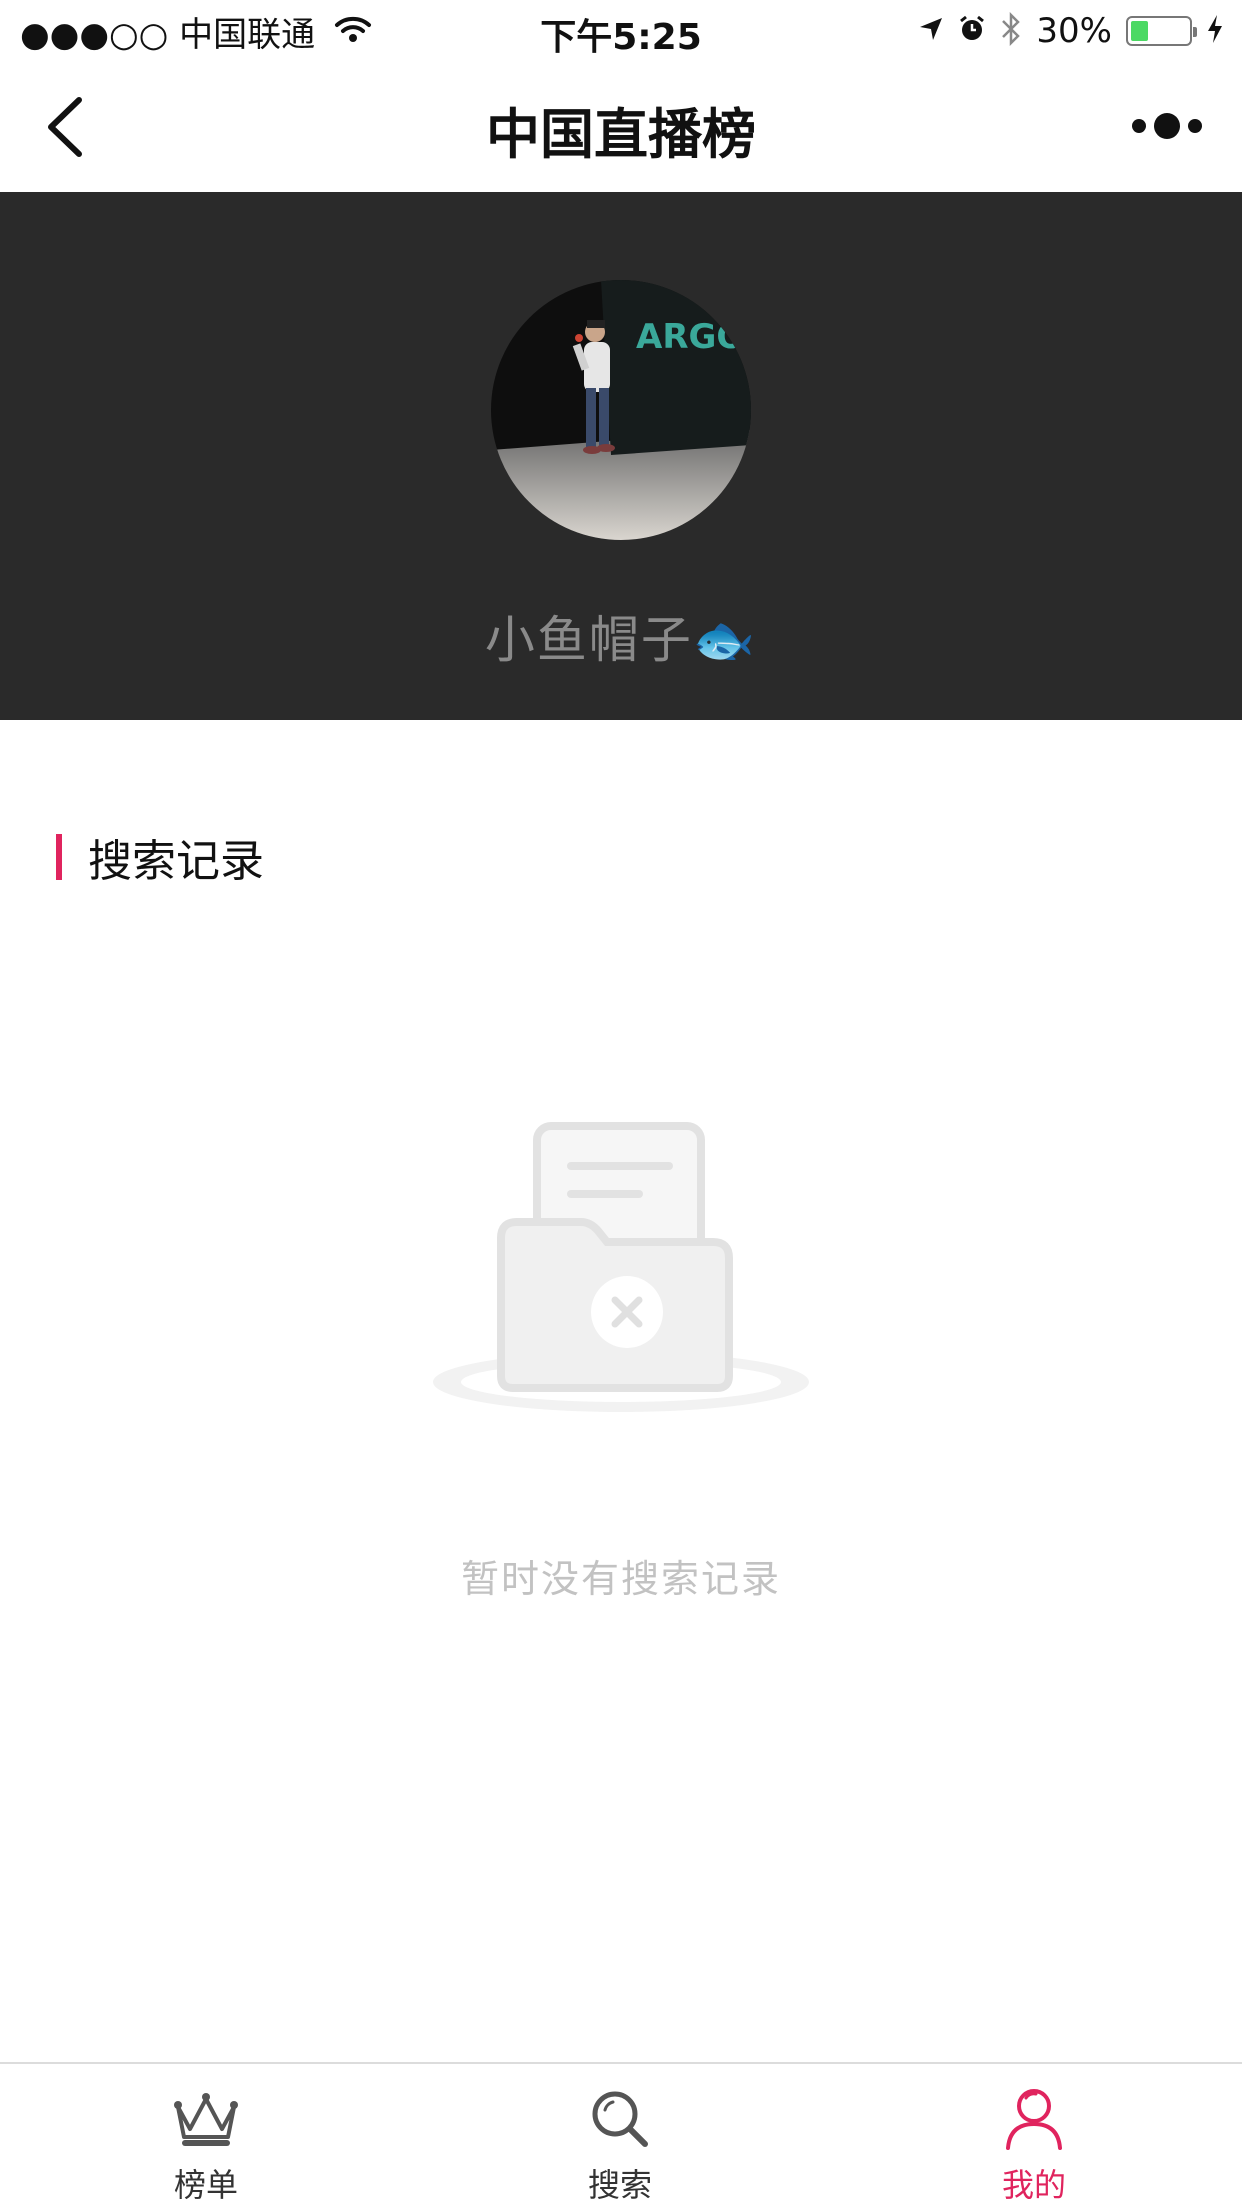 The height and width of the screenshot is (2208, 1242). I want to click on user-icon, so click(1034, 2119).